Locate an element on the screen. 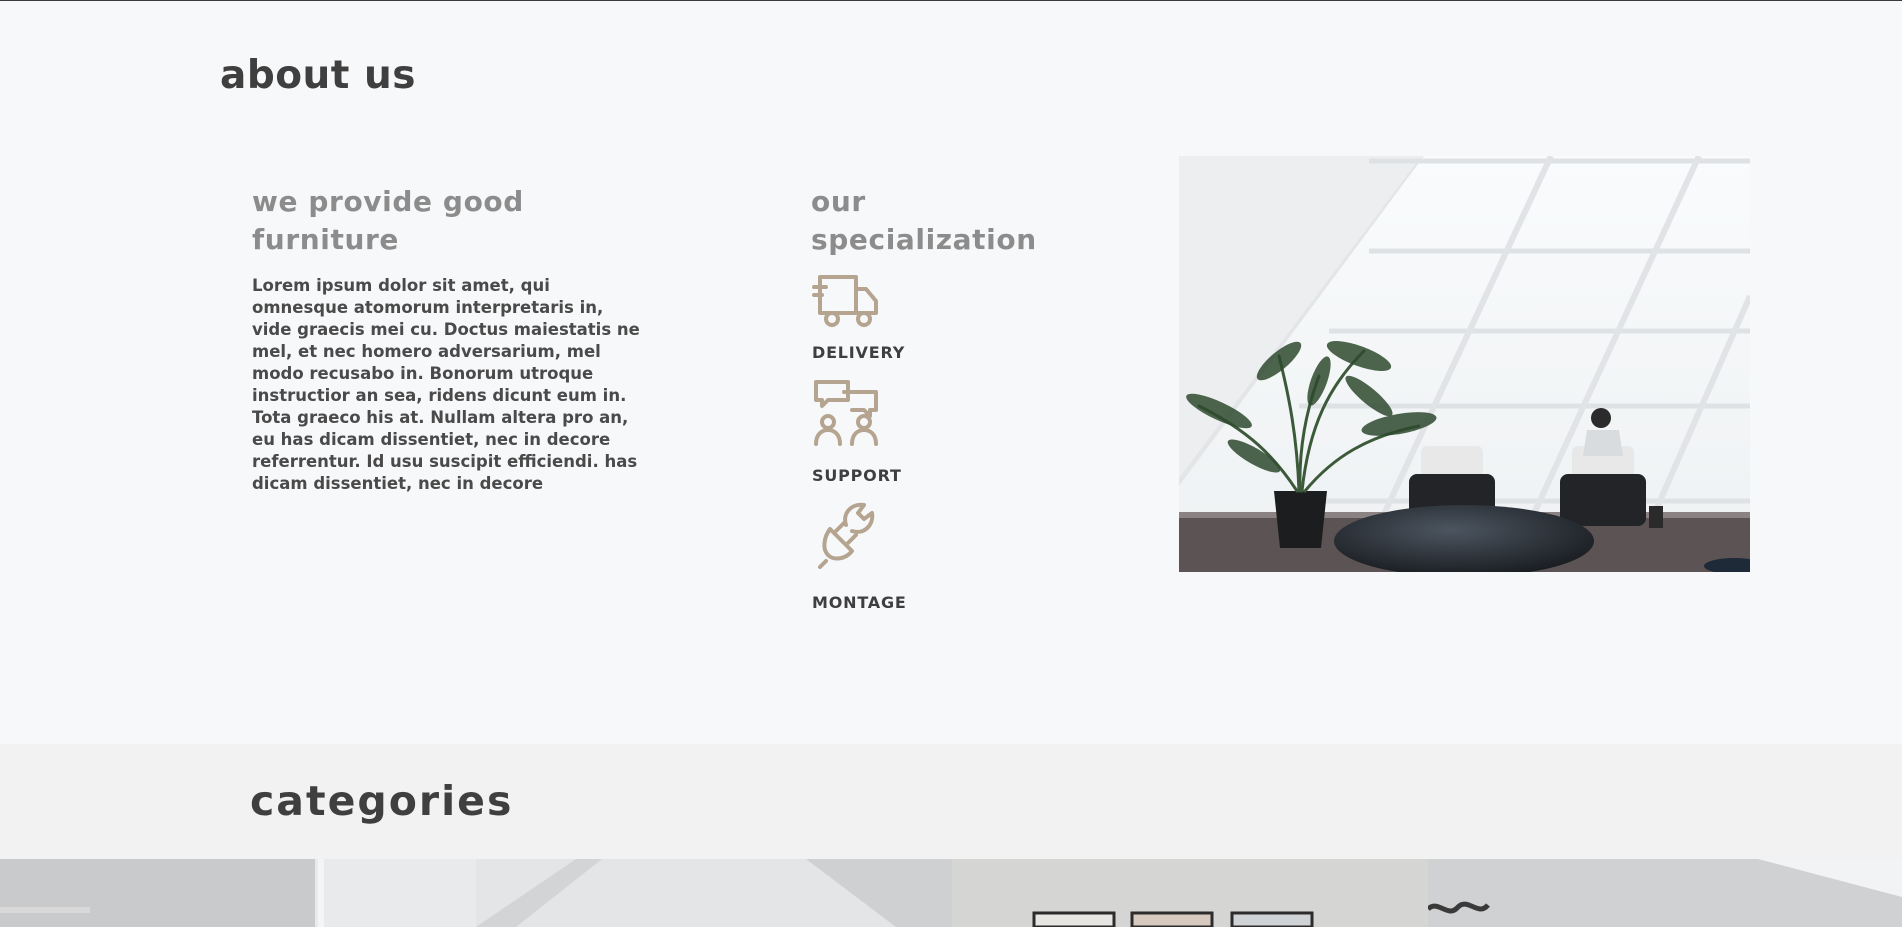  category-tiles is located at coordinates (951, 893).